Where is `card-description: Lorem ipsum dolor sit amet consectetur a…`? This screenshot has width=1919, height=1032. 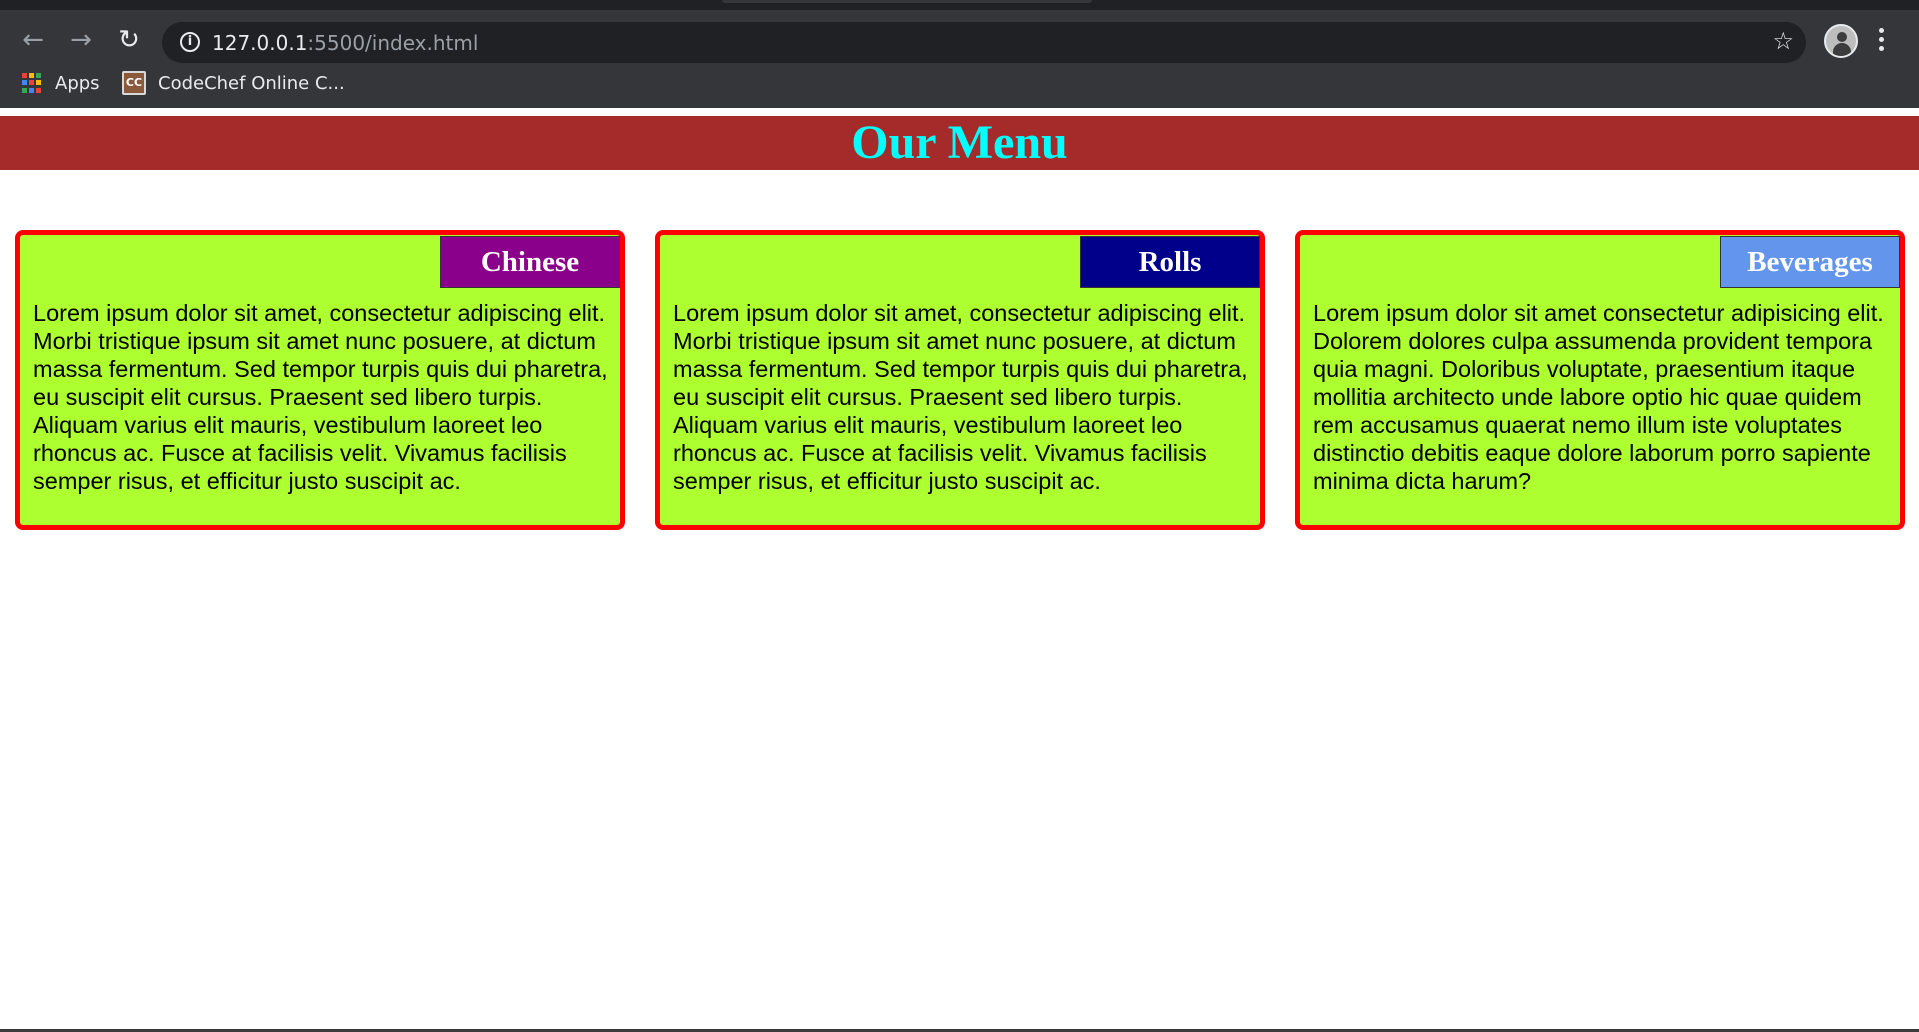
card-description: Lorem ipsum dolor sit amet consectetur a… is located at coordinates (1598, 397).